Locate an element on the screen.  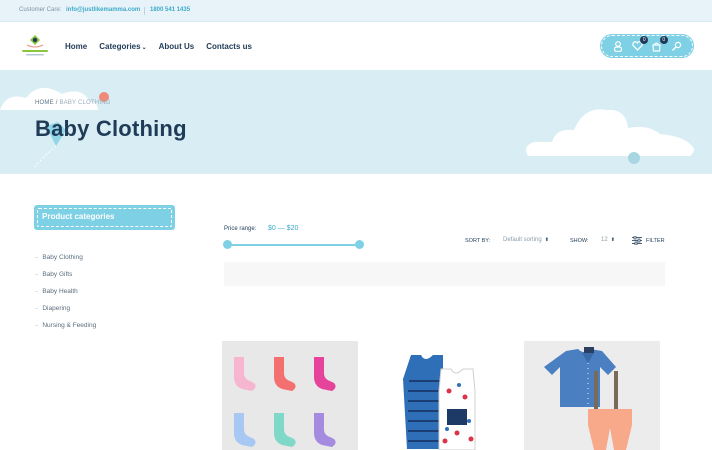
price-slider-min-handle is located at coordinates (227, 244).